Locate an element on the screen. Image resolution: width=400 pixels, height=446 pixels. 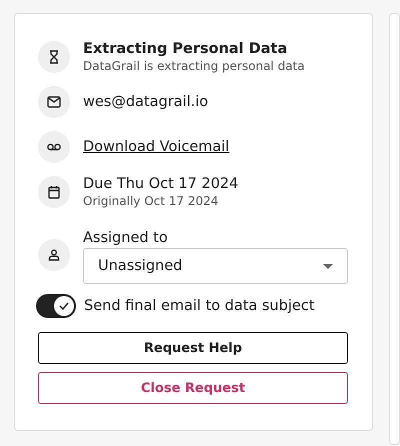
caret-icon is located at coordinates (328, 266).